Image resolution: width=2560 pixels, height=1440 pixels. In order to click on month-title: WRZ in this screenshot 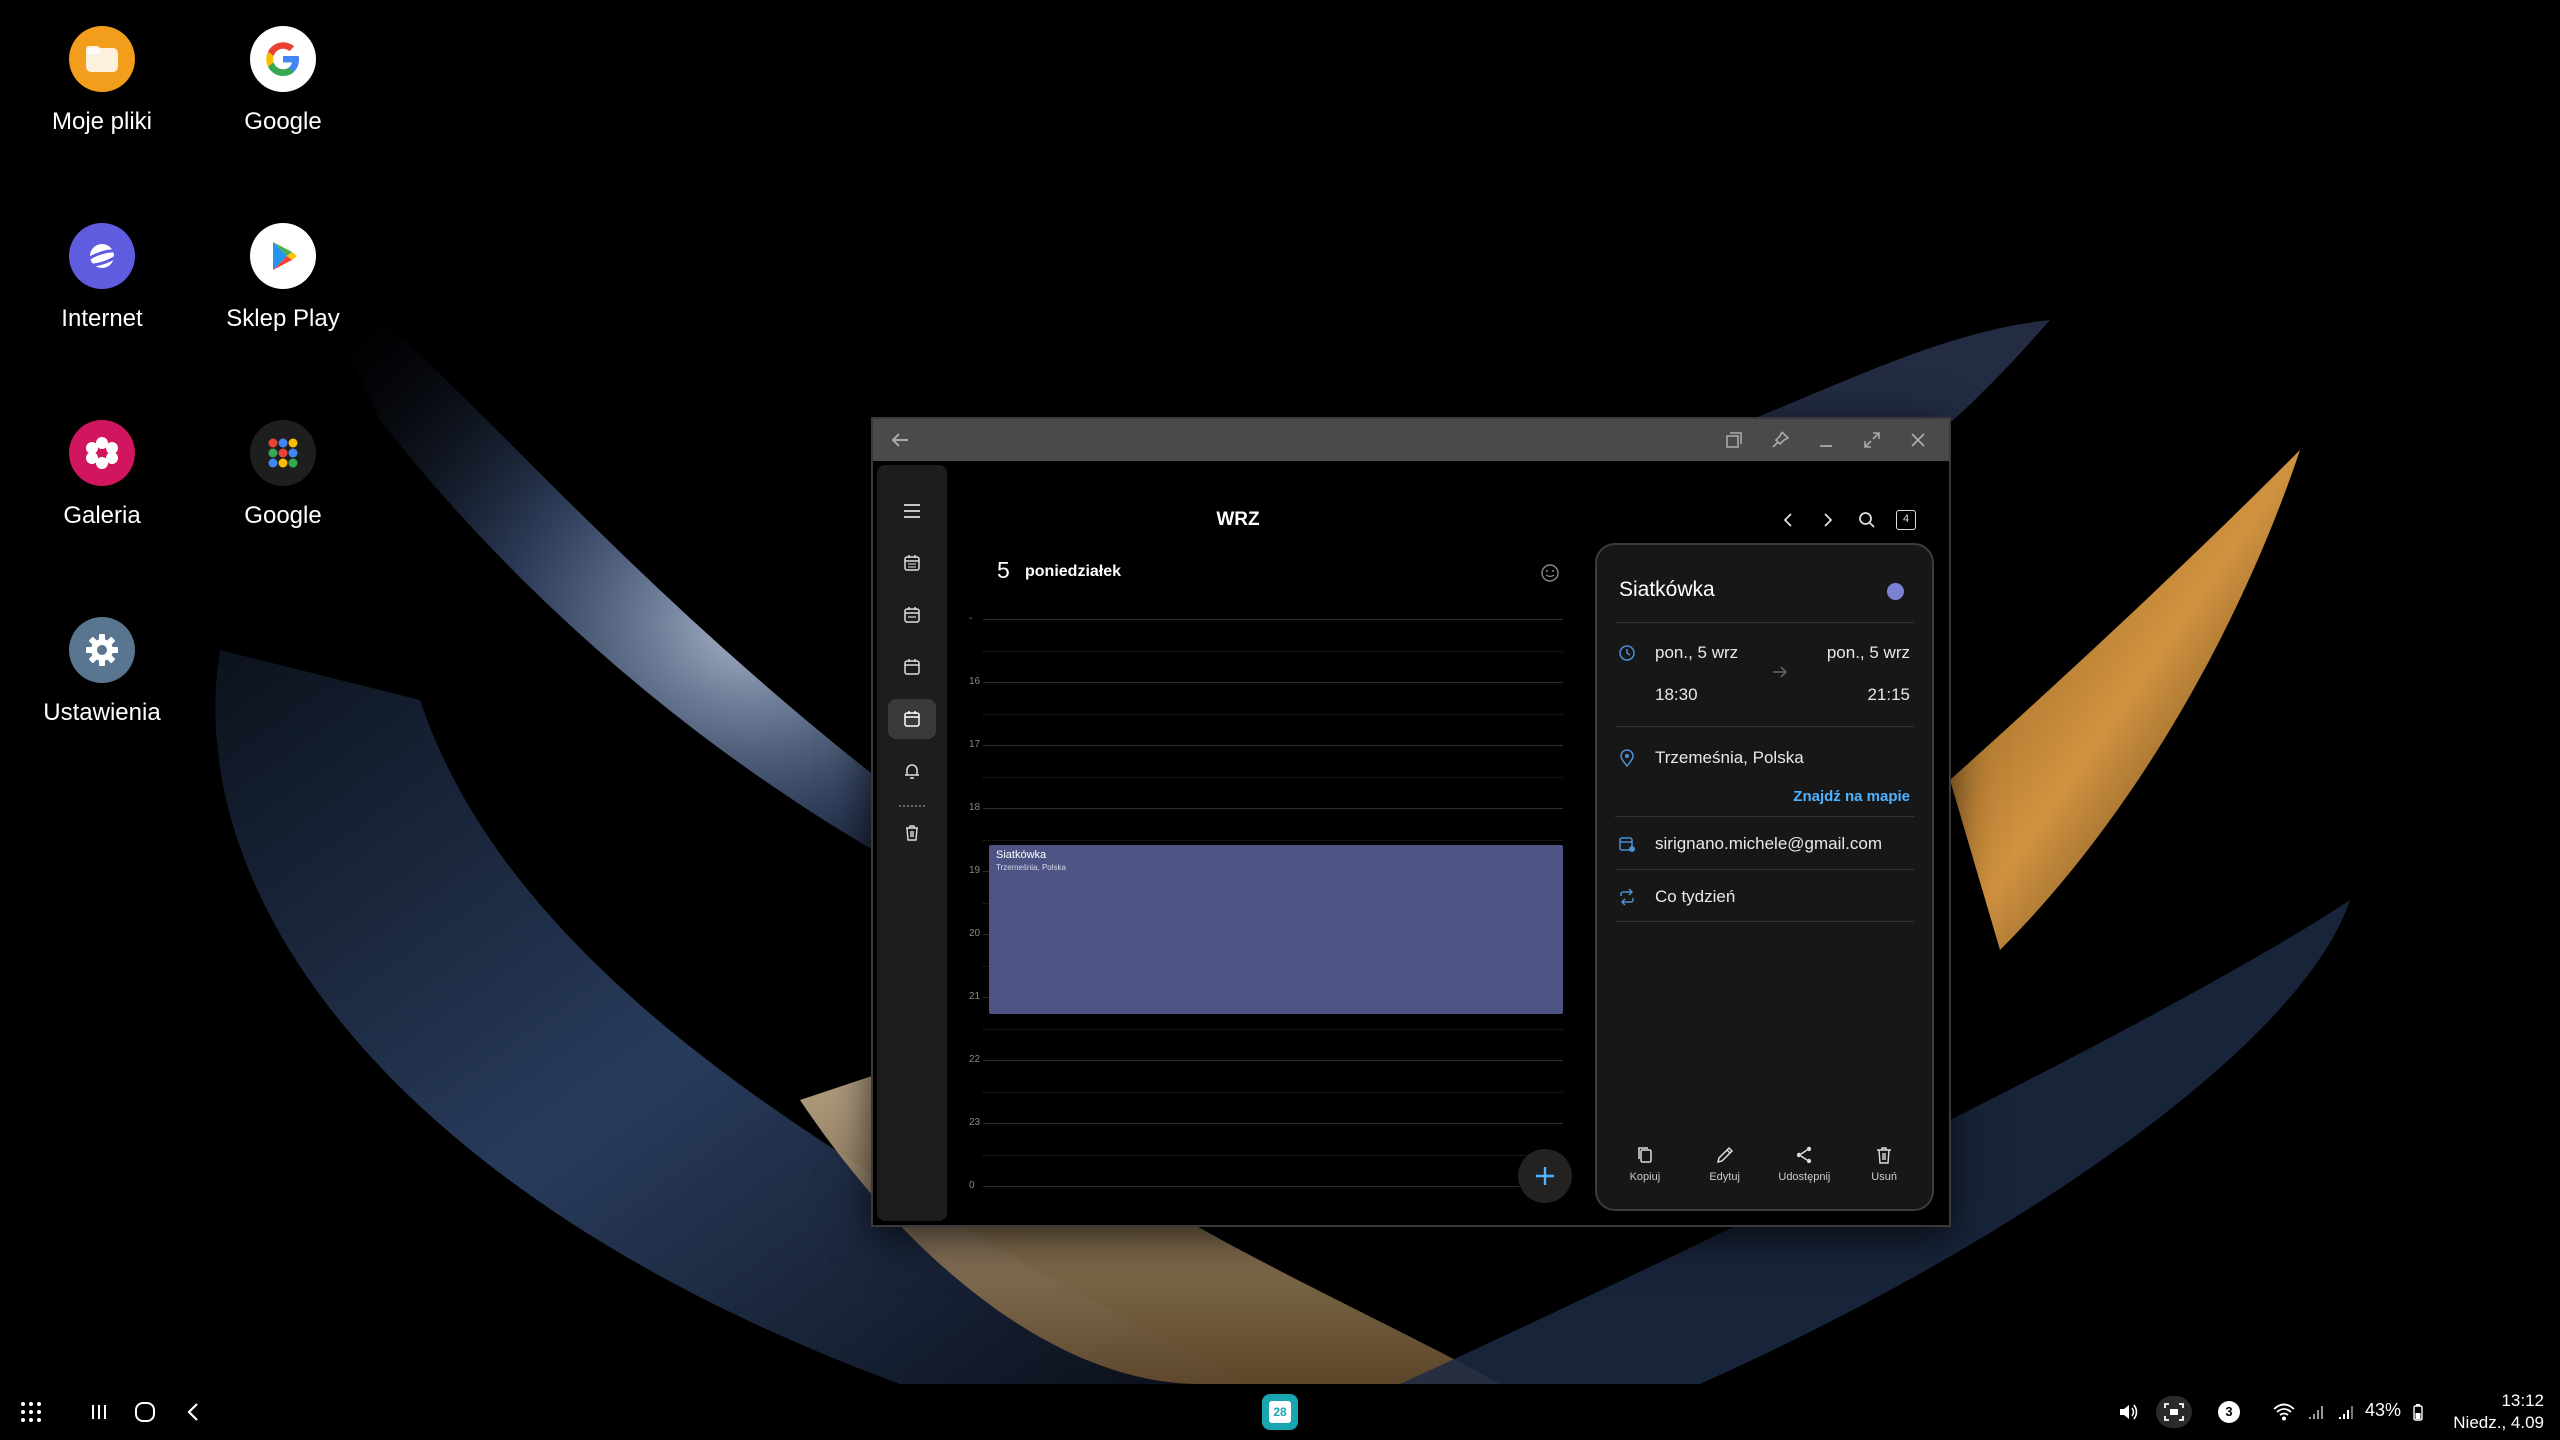, I will do `click(1200, 520)`.